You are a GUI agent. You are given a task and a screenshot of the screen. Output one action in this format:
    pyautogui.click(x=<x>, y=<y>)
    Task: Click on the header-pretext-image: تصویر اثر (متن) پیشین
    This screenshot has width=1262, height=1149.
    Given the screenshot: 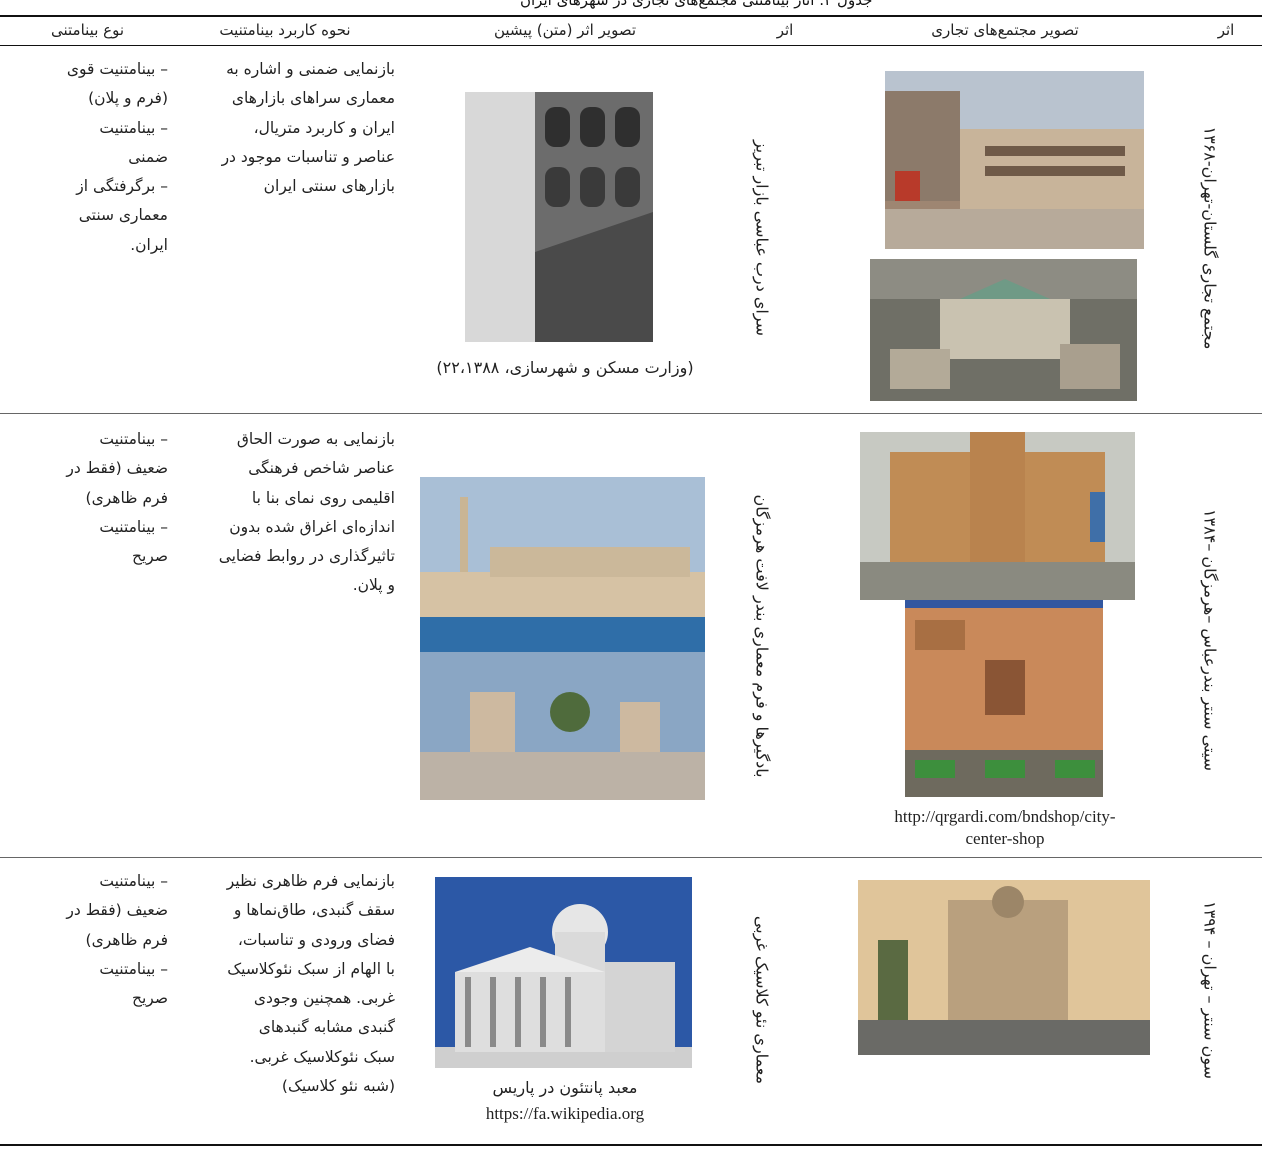 What is the action you would take?
    pyautogui.click(x=565, y=30)
    